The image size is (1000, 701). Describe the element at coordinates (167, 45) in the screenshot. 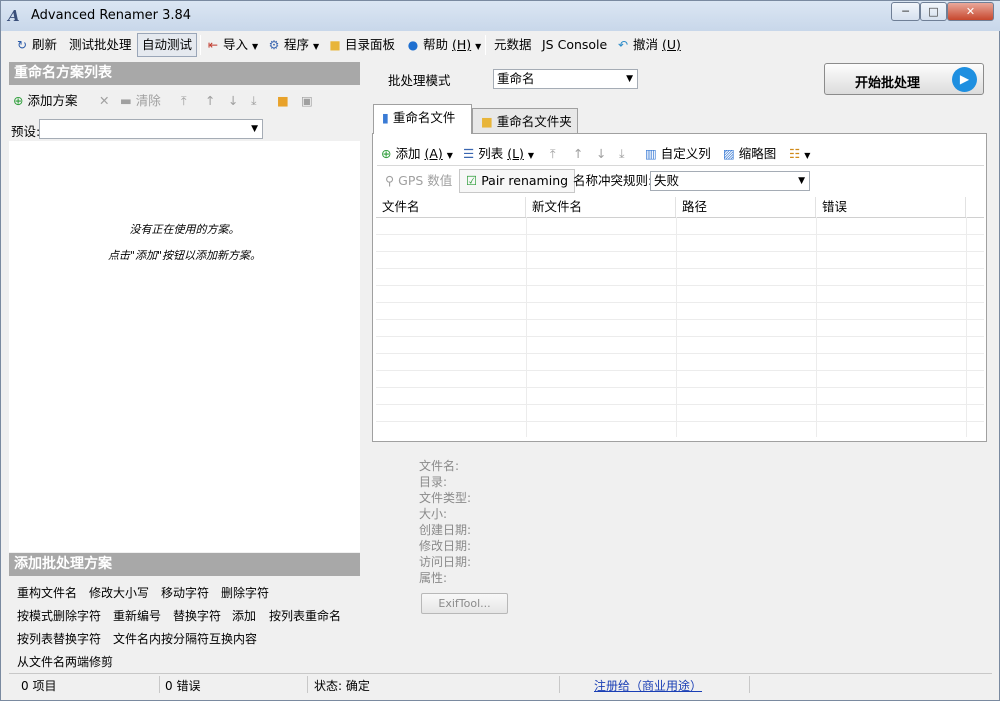

I see `auto-test-toggle: 自动测试` at that location.